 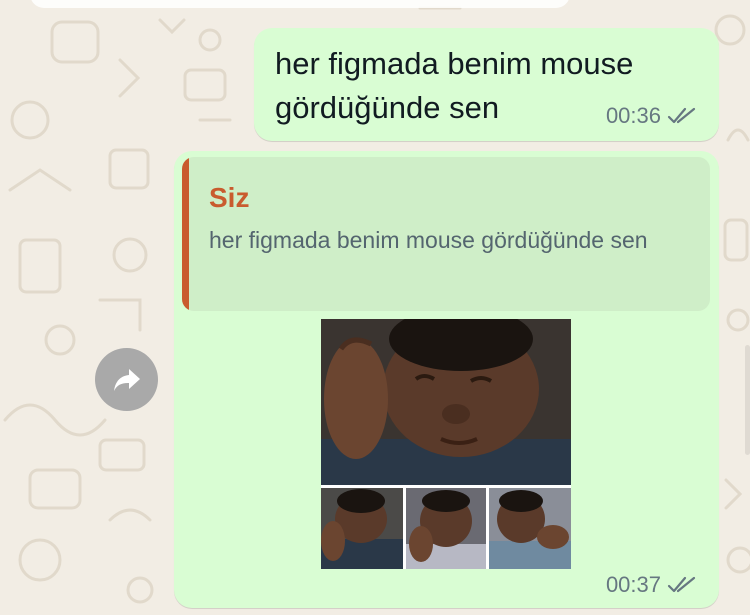 What do you see at coordinates (229, 197) in the screenshot?
I see `quote-author: Siz` at bounding box center [229, 197].